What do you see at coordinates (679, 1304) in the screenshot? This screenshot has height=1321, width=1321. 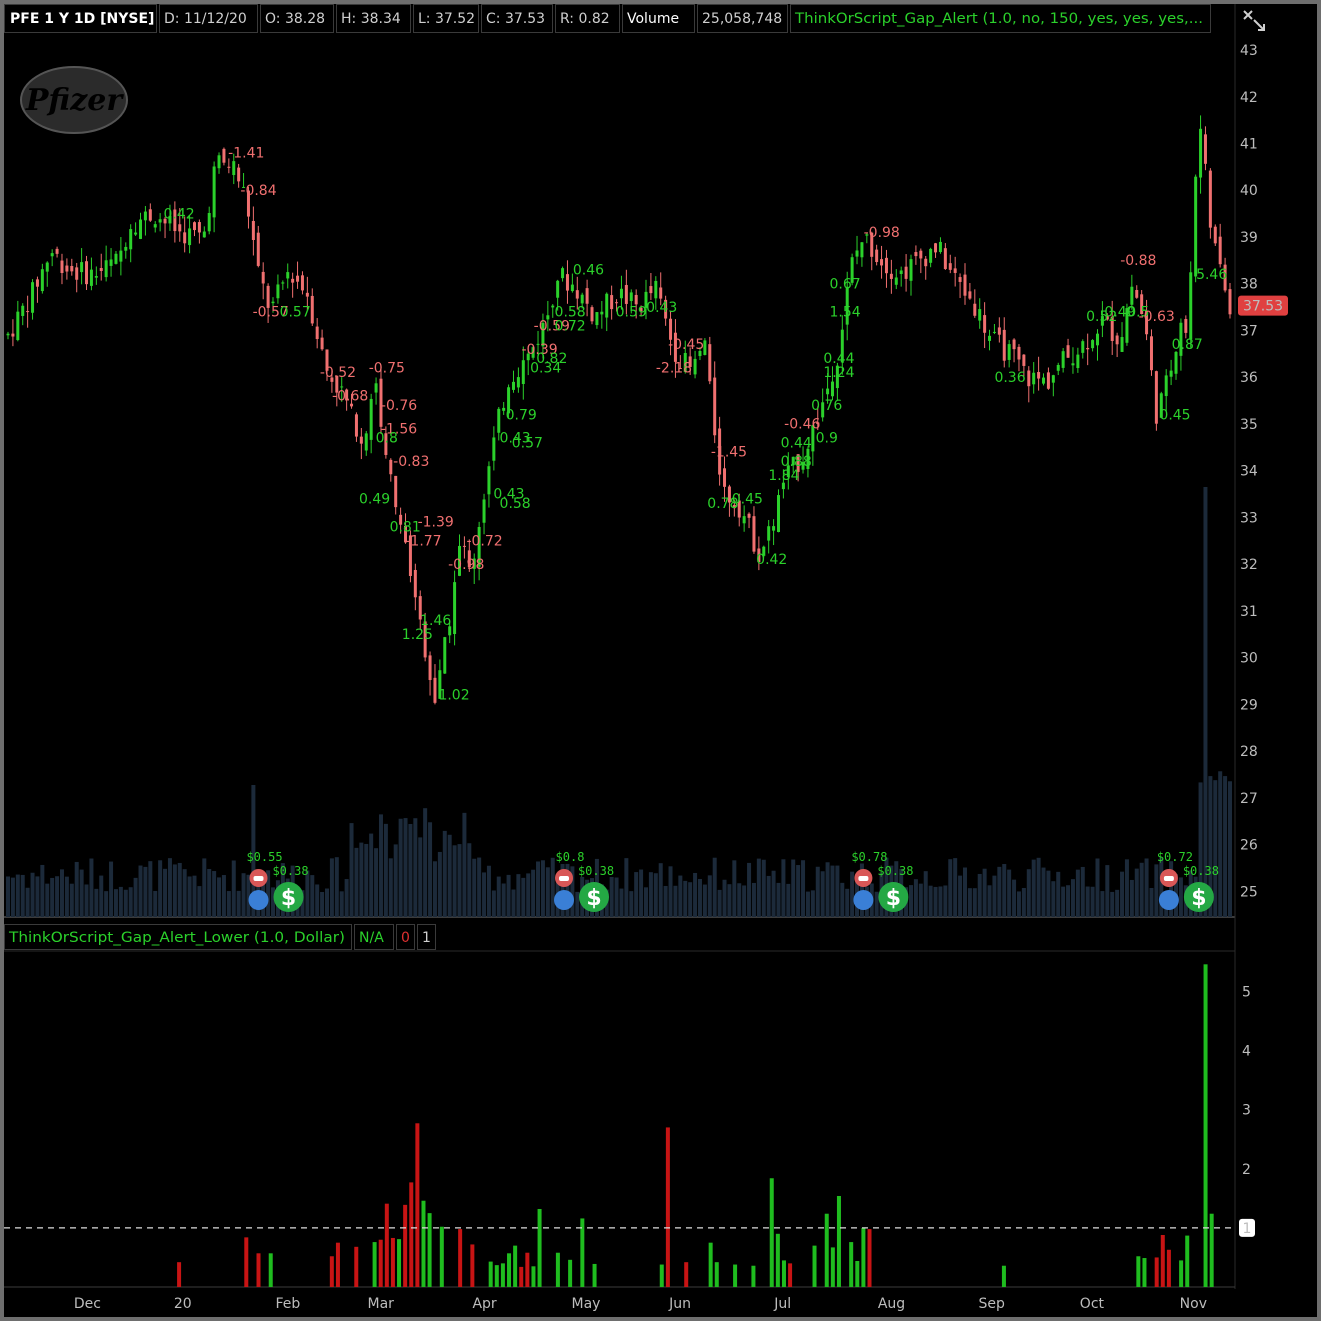 I see `time-axis-tick: Jun` at bounding box center [679, 1304].